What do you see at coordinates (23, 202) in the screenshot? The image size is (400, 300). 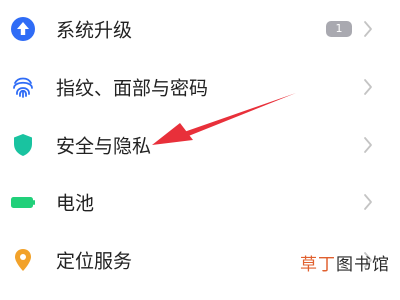 I see `battery-icon` at bounding box center [23, 202].